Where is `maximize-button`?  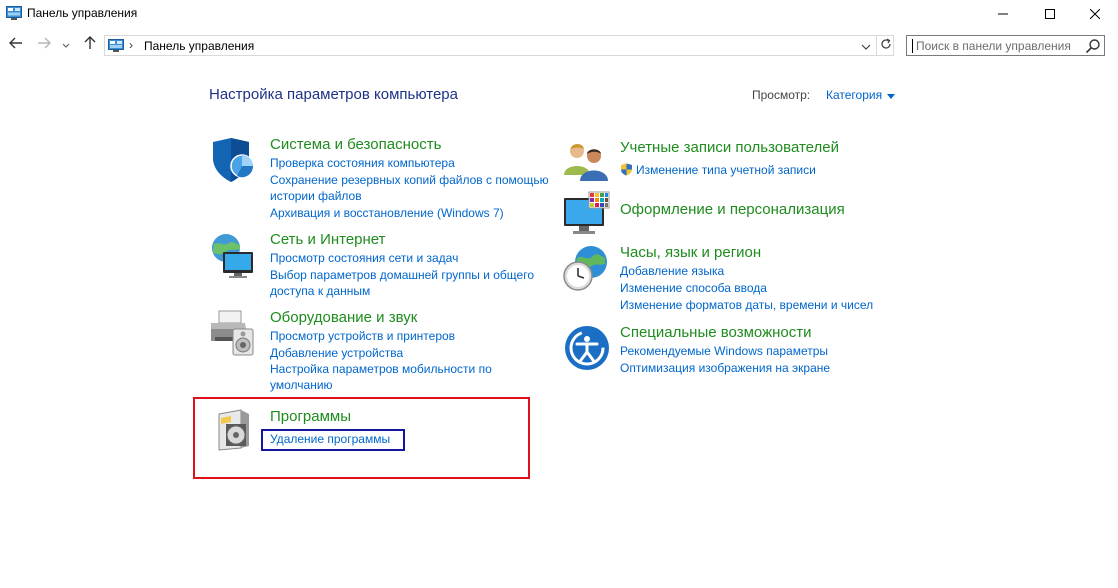 maximize-button is located at coordinates (1050, 13).